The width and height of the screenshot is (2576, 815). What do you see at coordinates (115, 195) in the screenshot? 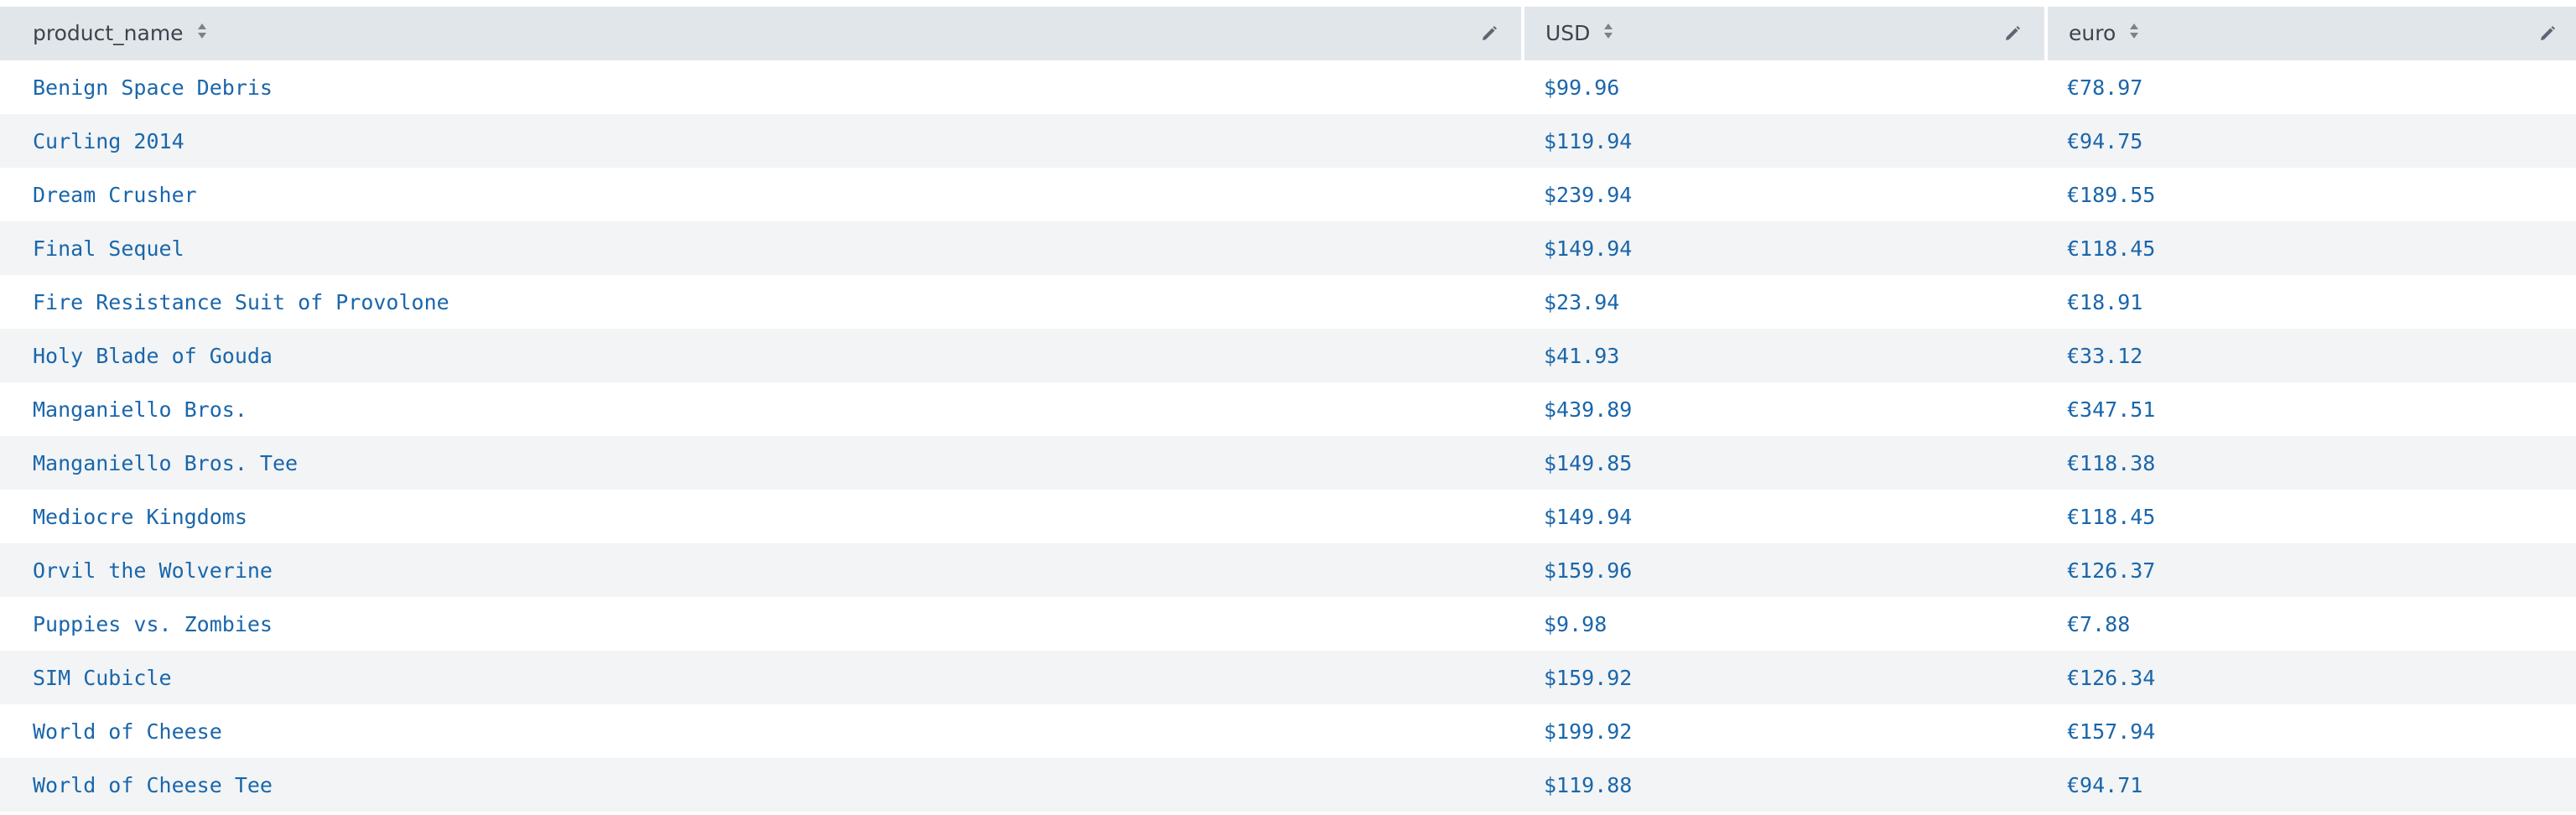
I see `product-name-link: Dream Crusher` at bounding box center [115, 195].